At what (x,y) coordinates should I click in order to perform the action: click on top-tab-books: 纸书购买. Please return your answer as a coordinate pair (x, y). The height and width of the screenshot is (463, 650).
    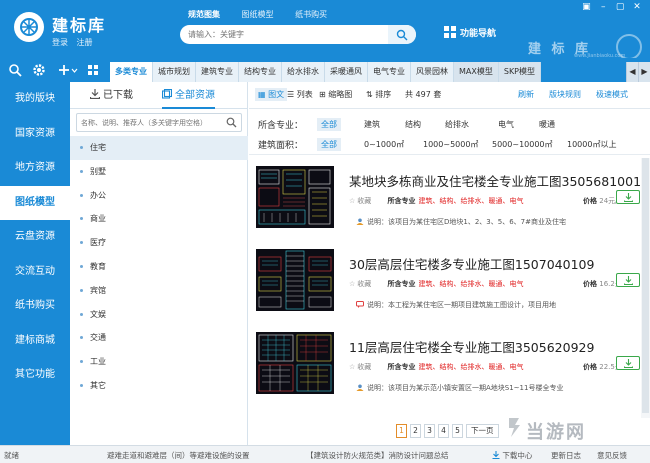
    Looking at the image, I should click on (311, 14).